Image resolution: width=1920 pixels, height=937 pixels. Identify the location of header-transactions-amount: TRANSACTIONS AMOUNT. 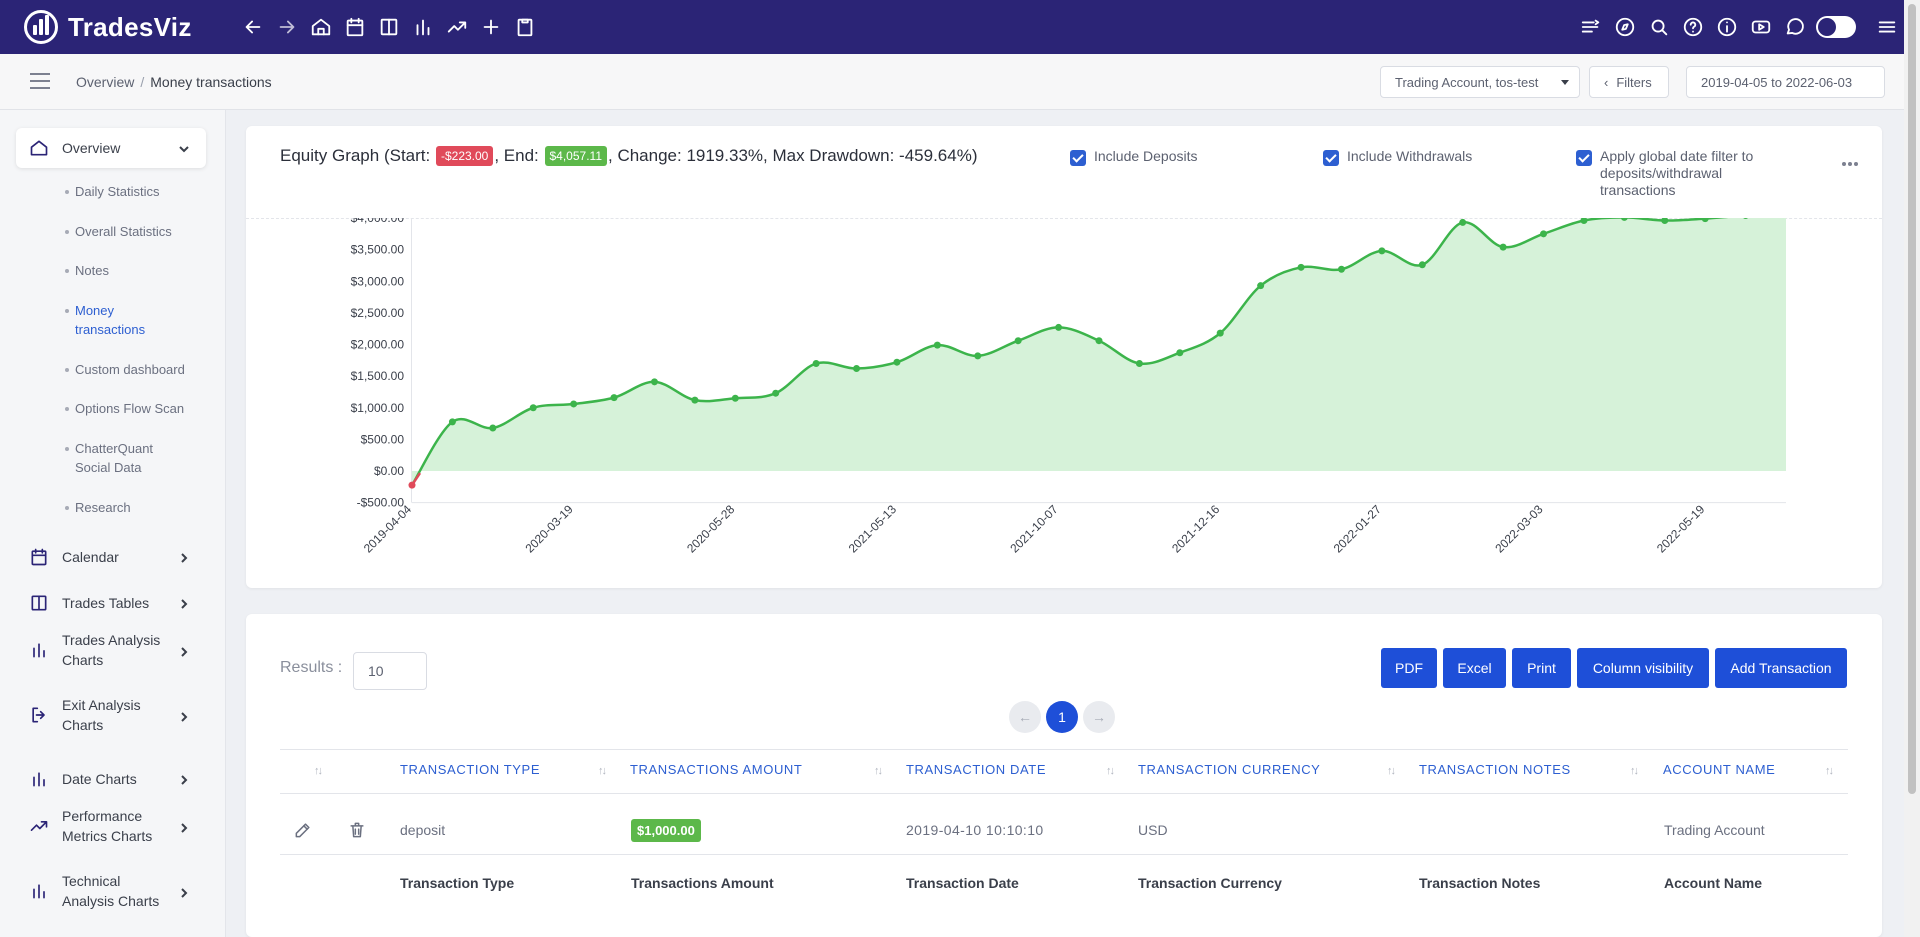
(716, 769).